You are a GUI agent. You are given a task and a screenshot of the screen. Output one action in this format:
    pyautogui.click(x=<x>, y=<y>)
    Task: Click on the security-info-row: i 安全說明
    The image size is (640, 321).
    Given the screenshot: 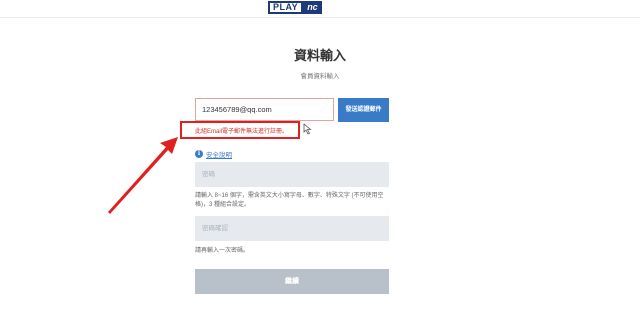 What is the action you would take?
    pyautogui.click(x=213, y=154)
    